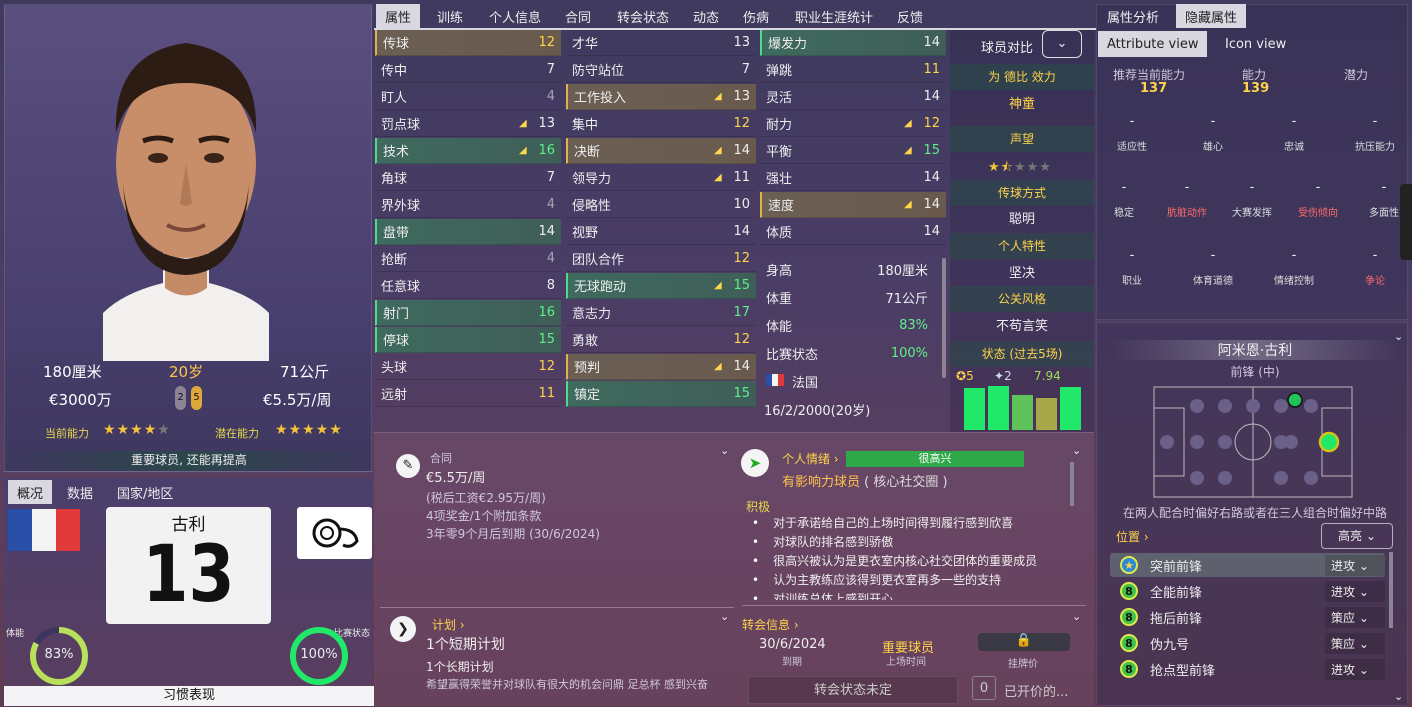 The image size is (1412, 707). I want to click on role-row: ★ 突前前锋 进攻 ⌄, so click(1247, 565).